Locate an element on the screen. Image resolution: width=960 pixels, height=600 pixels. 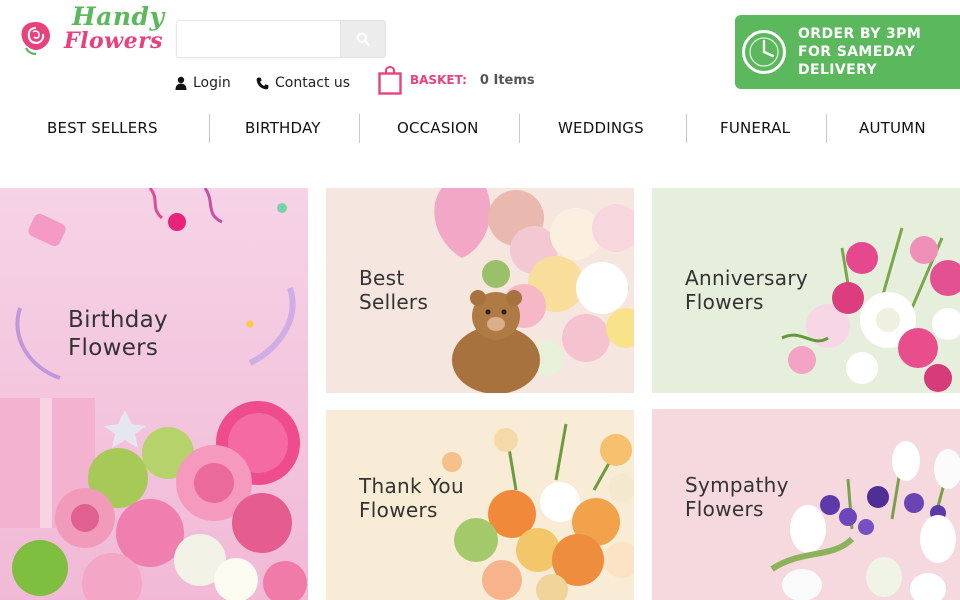
category-tile-best-sellers: Best Sellers is located at coordinates (480, 290).